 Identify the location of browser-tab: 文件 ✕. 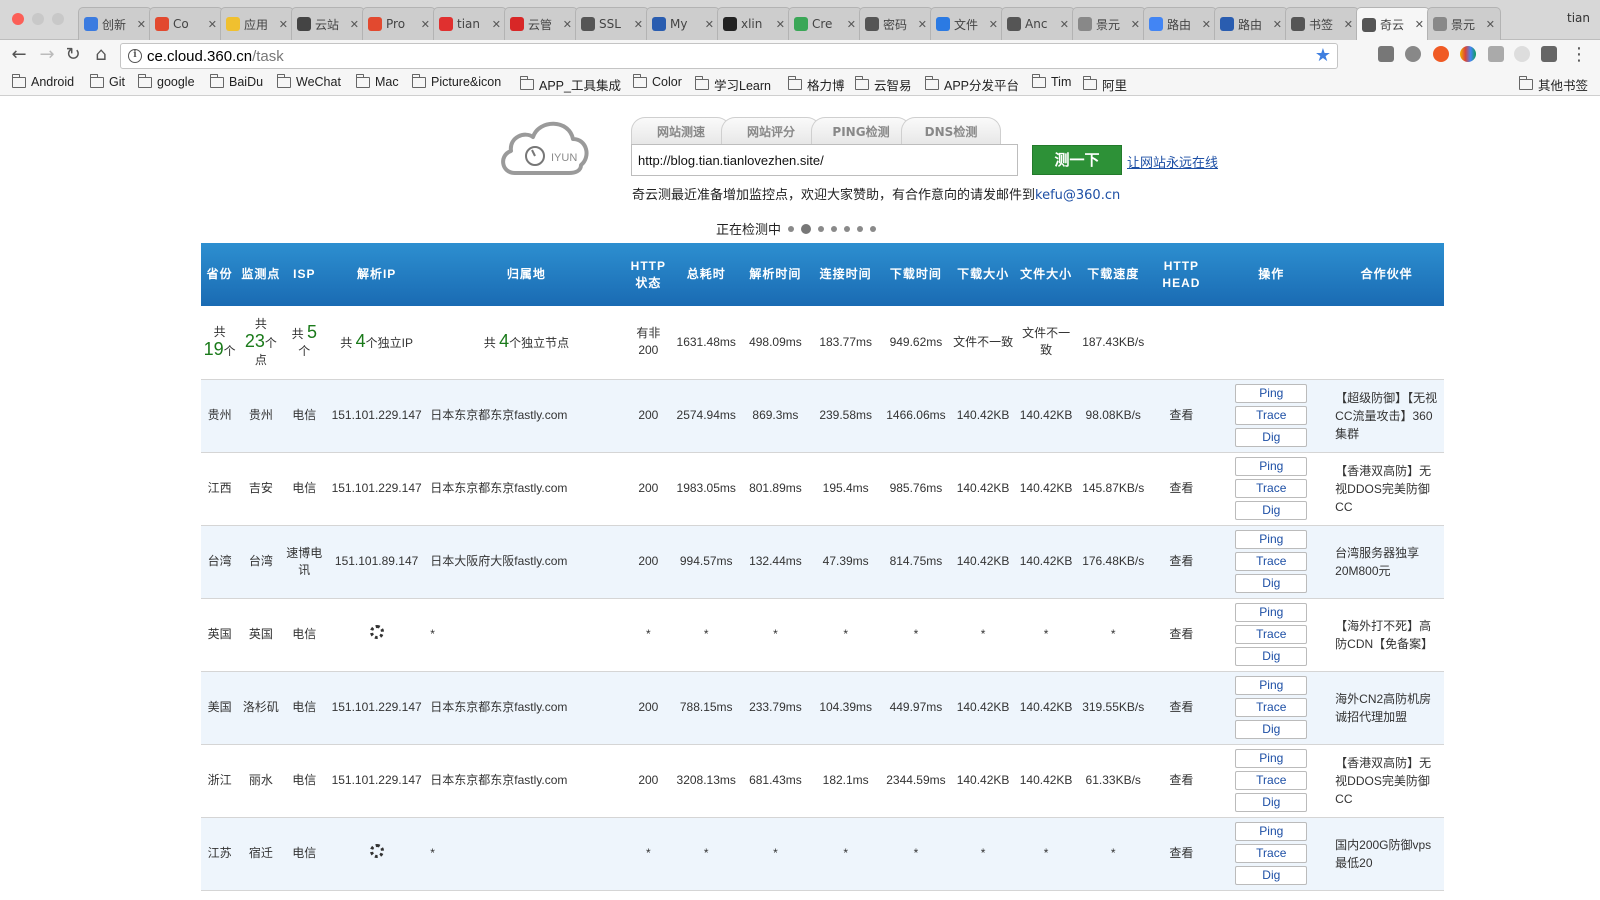
(967, 23).